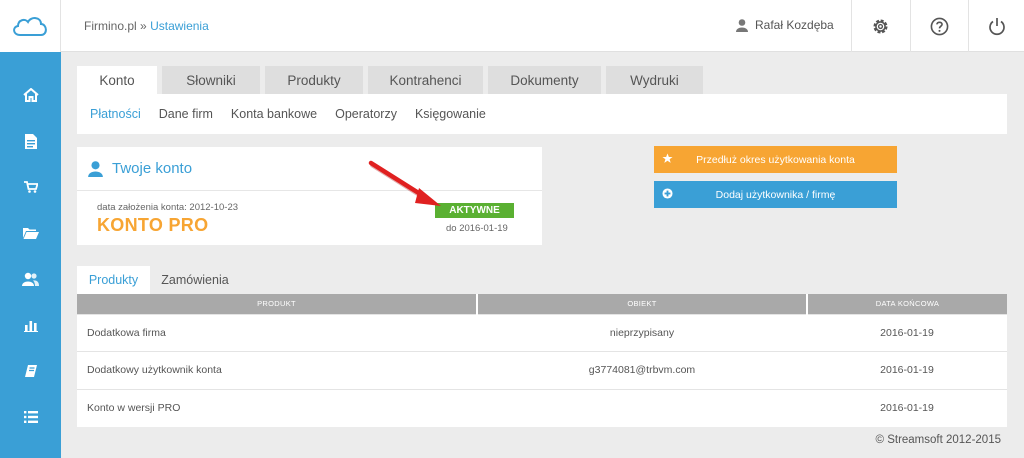 This screenshot has width=1024, height=458. Describe the element at coordinates (642, 304) in the screenshot. I see `column-header-object: OBIEKT` at that location.